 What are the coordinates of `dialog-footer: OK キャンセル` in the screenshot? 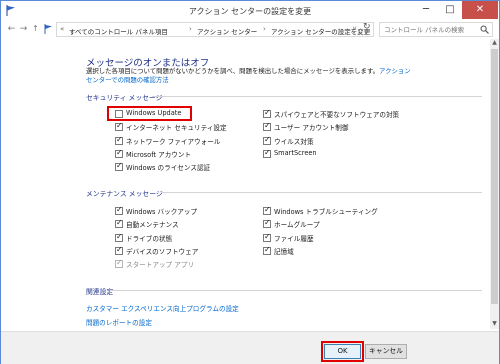 It's located at (250, 347).